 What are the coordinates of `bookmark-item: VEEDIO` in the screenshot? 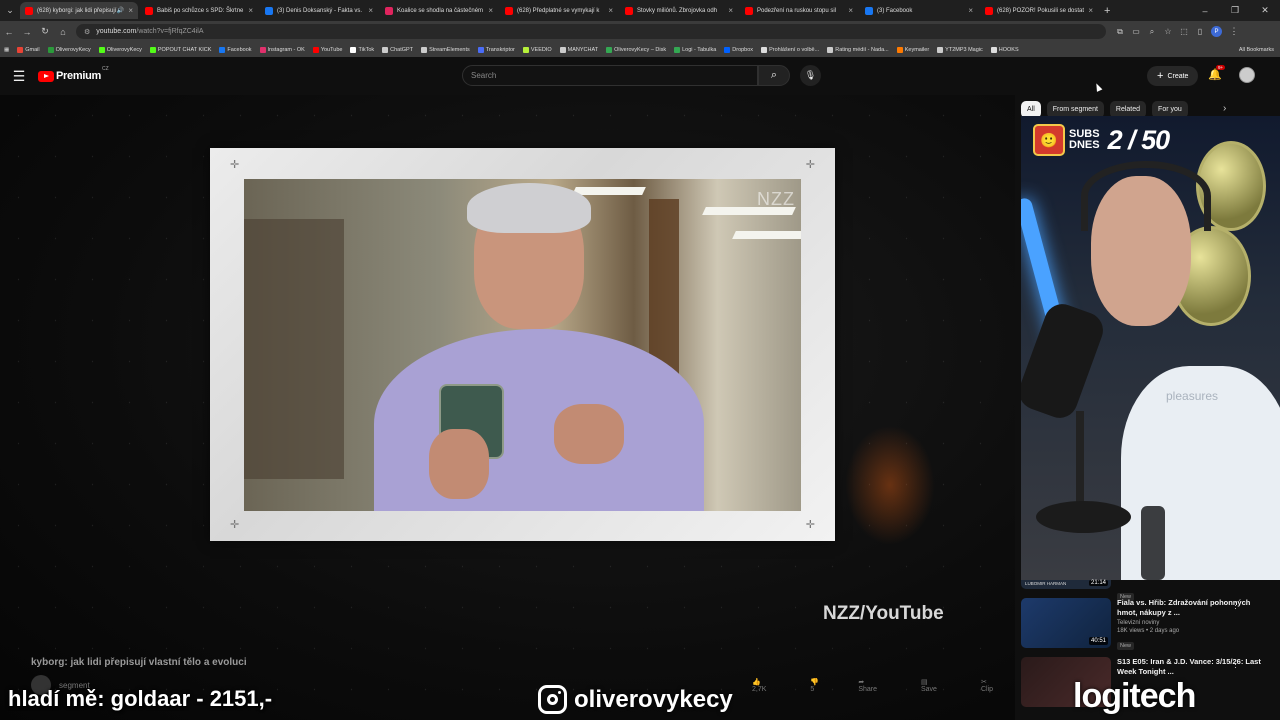 It's located at (537, 49).